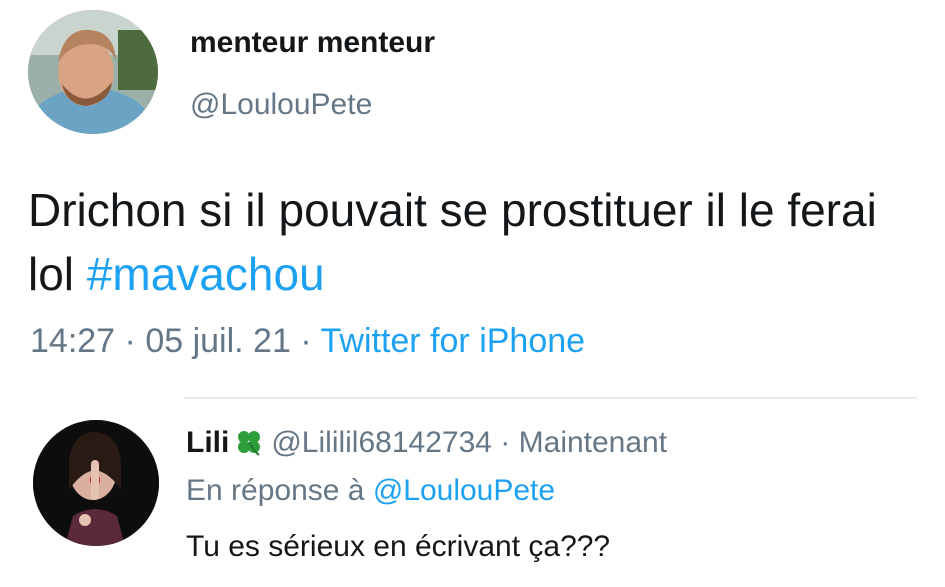  I want to click on in-reply-to-mention: @LoulouPete, so click(464, 490).